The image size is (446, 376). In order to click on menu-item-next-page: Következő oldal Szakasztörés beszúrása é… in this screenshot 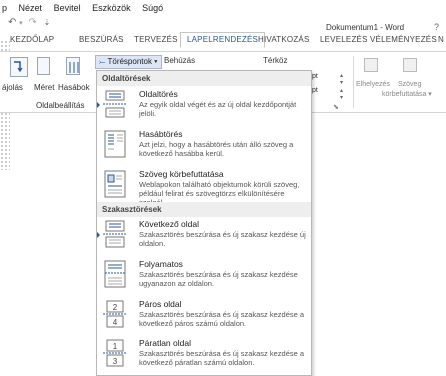, I will do `click(204, 238)`.